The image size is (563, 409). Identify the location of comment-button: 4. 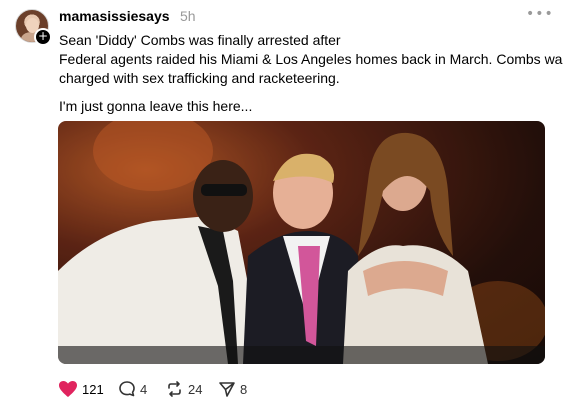
(132, 389).